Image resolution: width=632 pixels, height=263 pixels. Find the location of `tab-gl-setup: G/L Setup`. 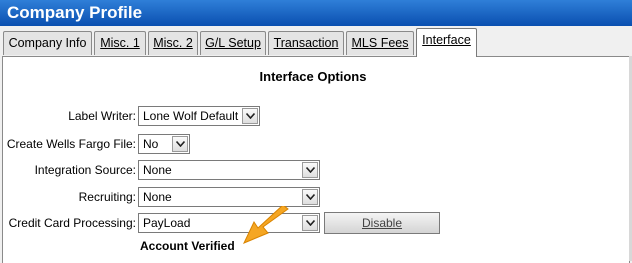

tab-gl-setup: G/L Setup is located at coordinates (233, 43).